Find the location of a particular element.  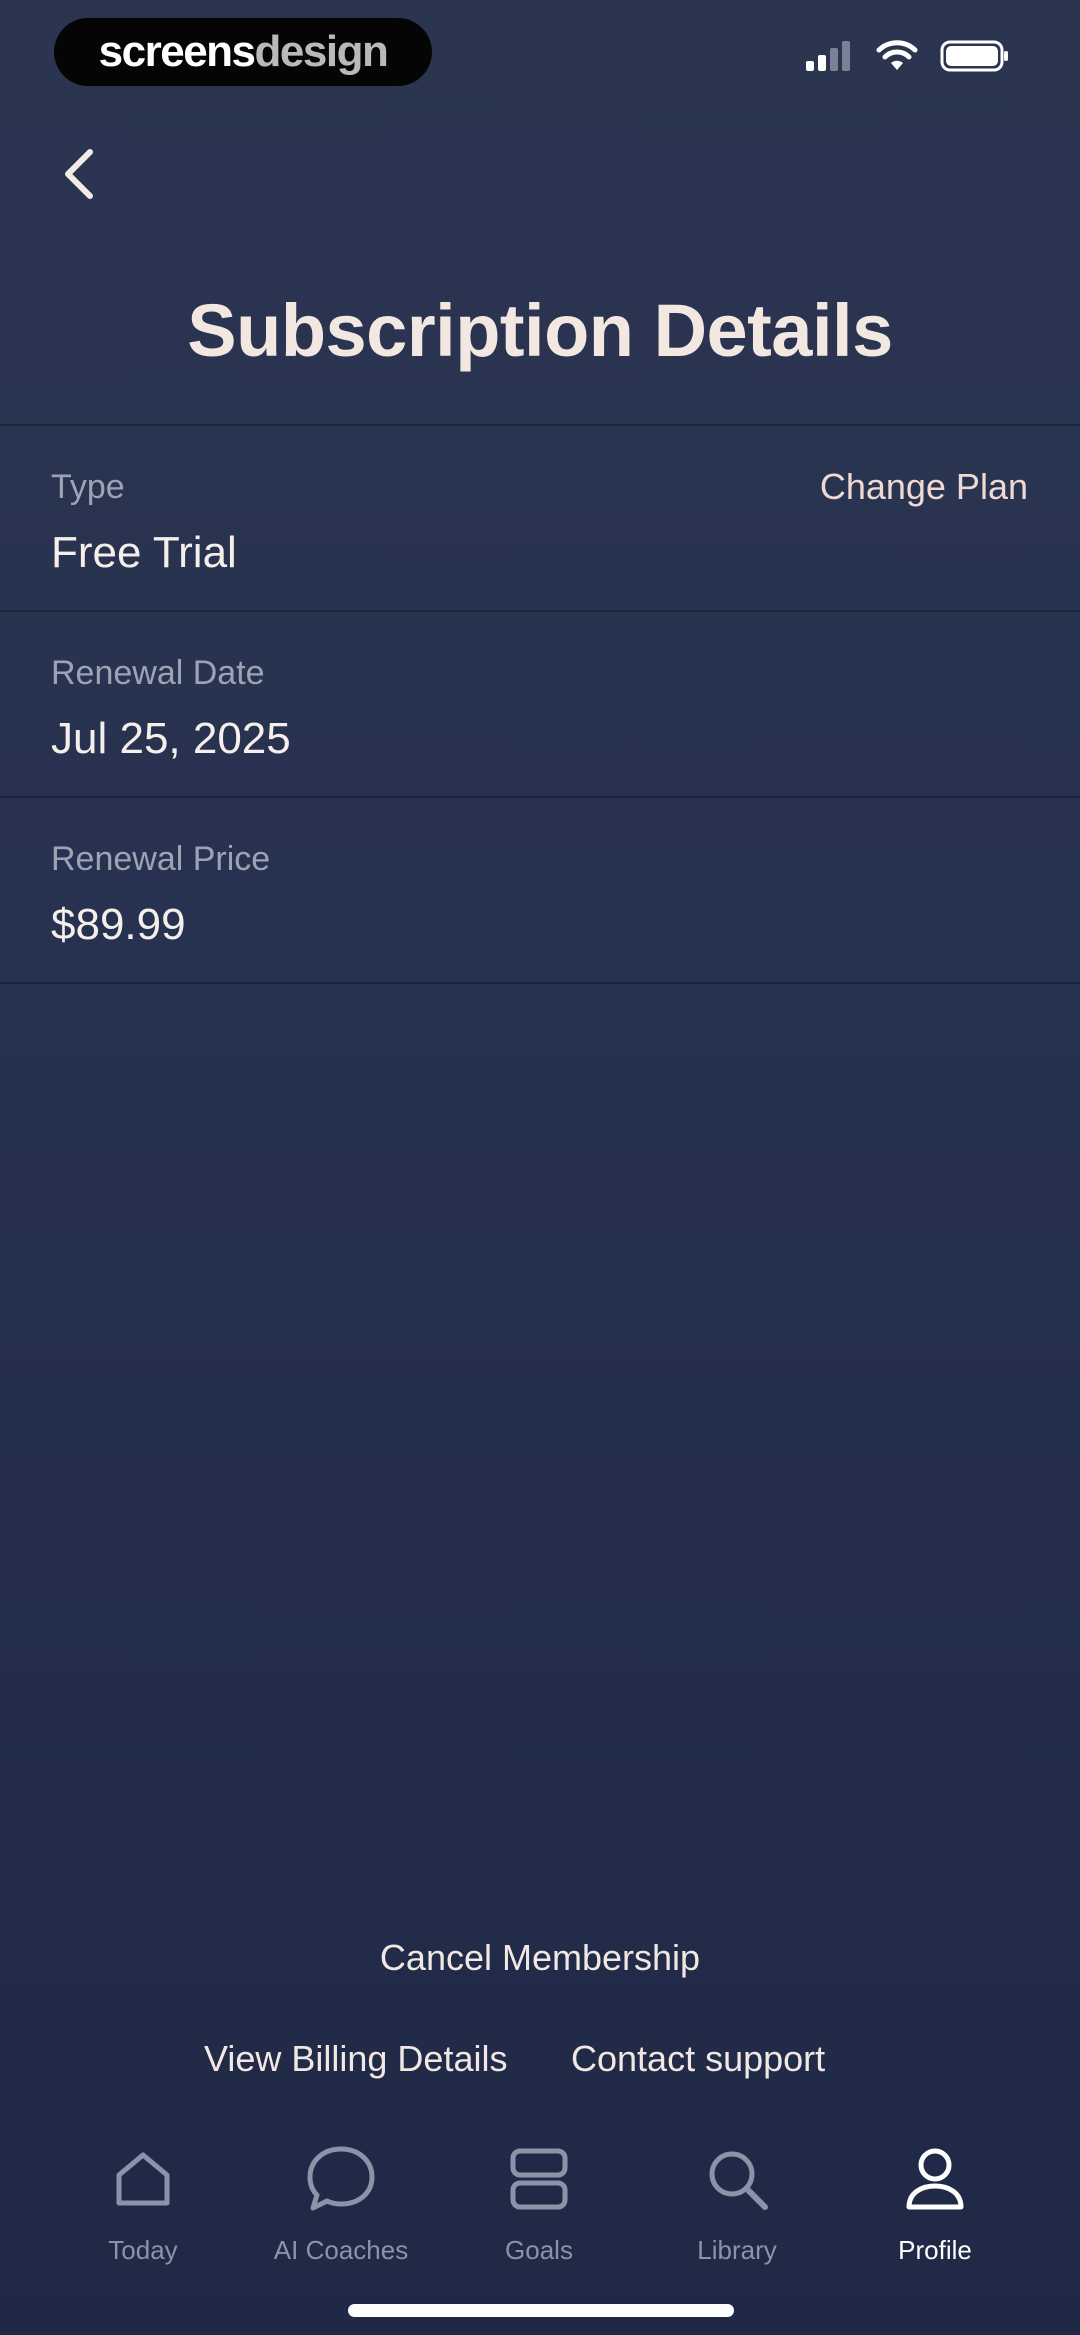

renewal-date-value: Jul 25, 2025 is located at coordinates (171, 738).